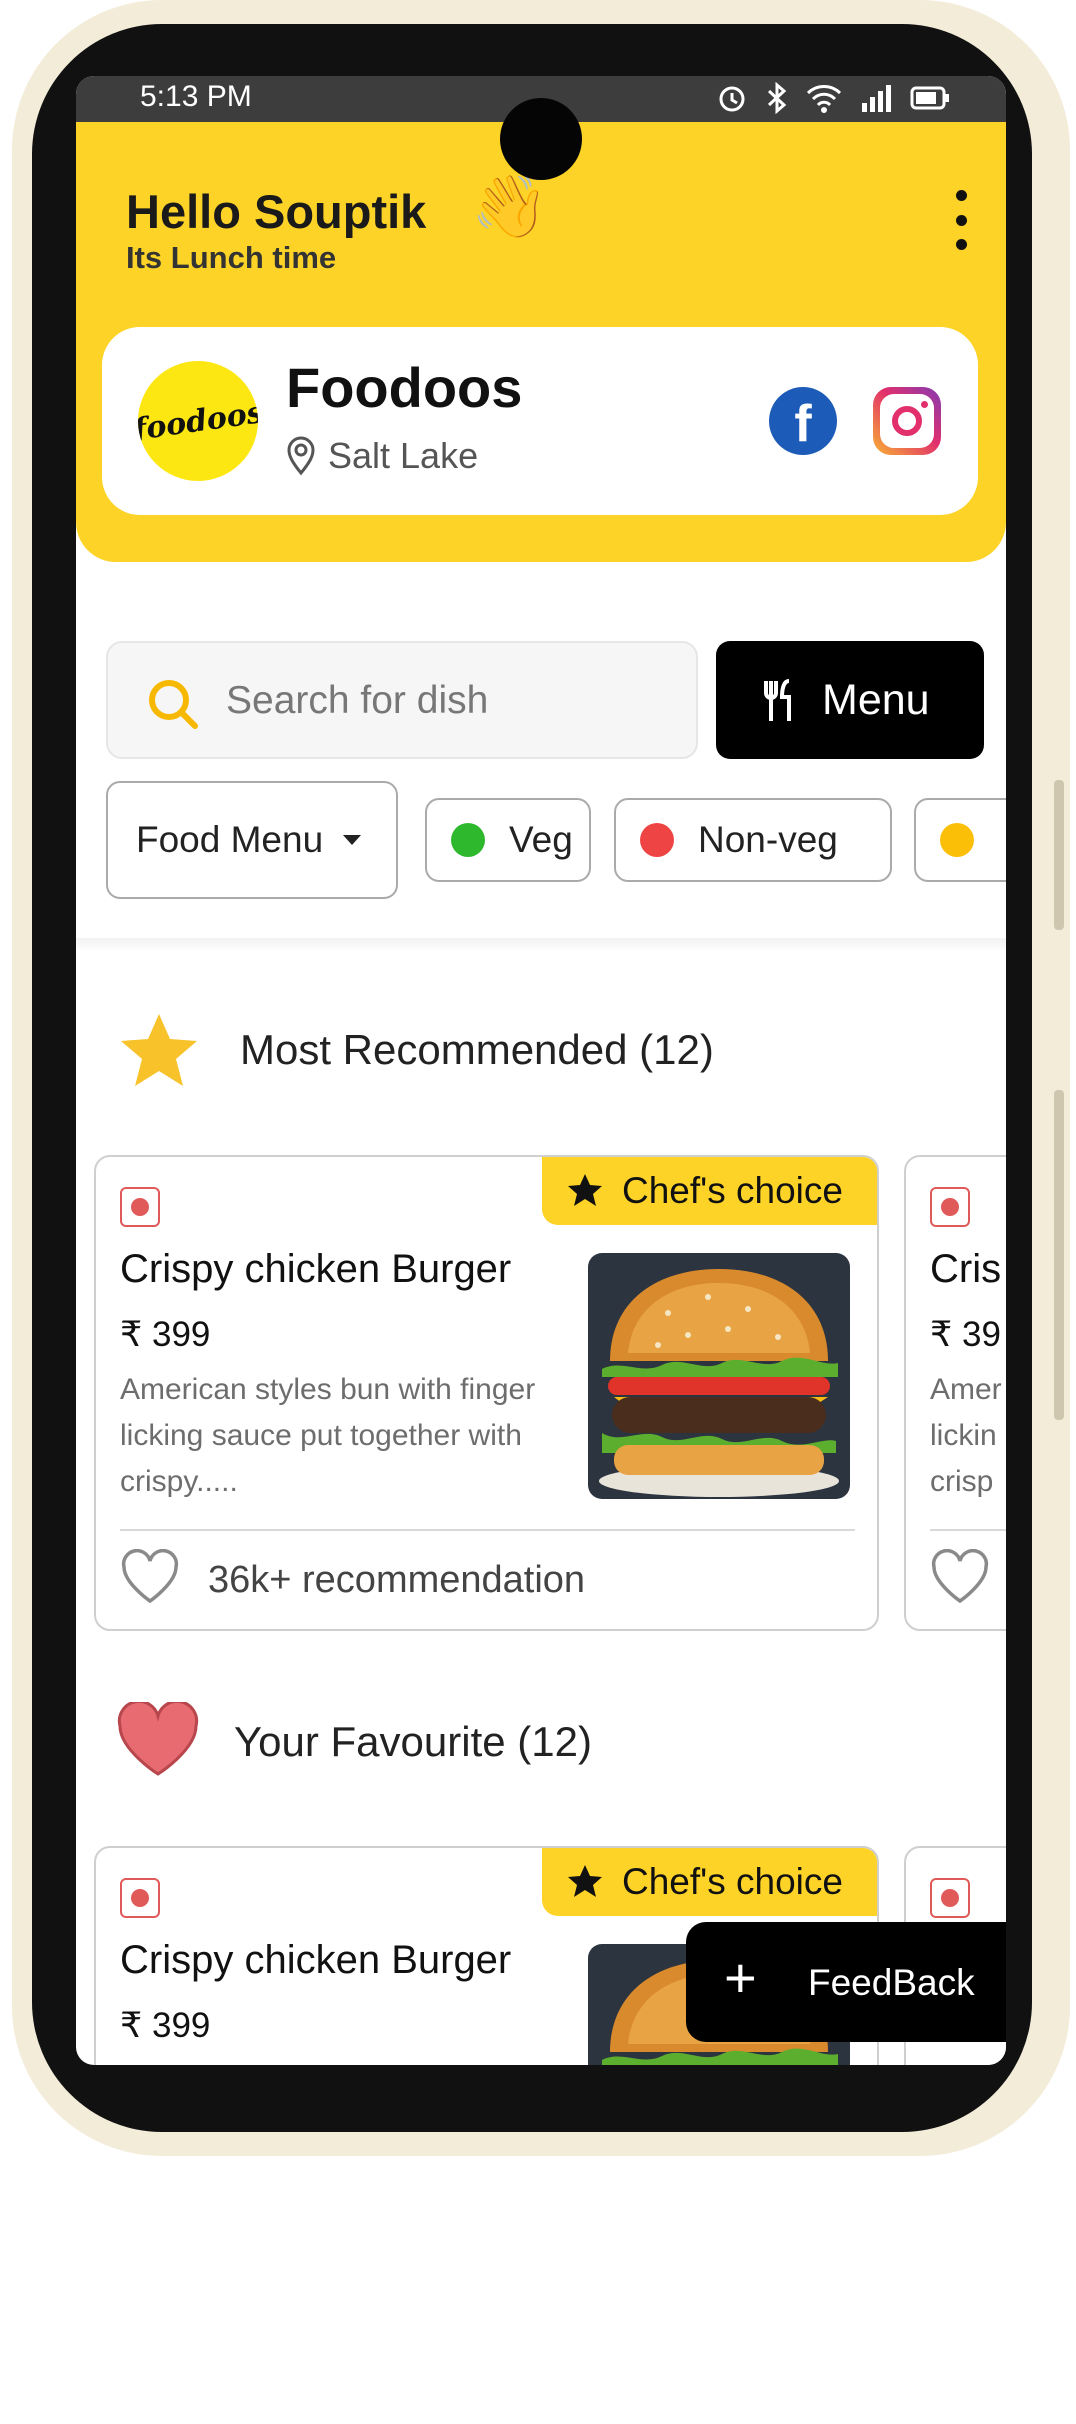 This screenshot has height=2424, width=1076. Describe the element at coordinates (768, 839) in the screenshot. I see `nonveg-label: Non-veg` at that location.